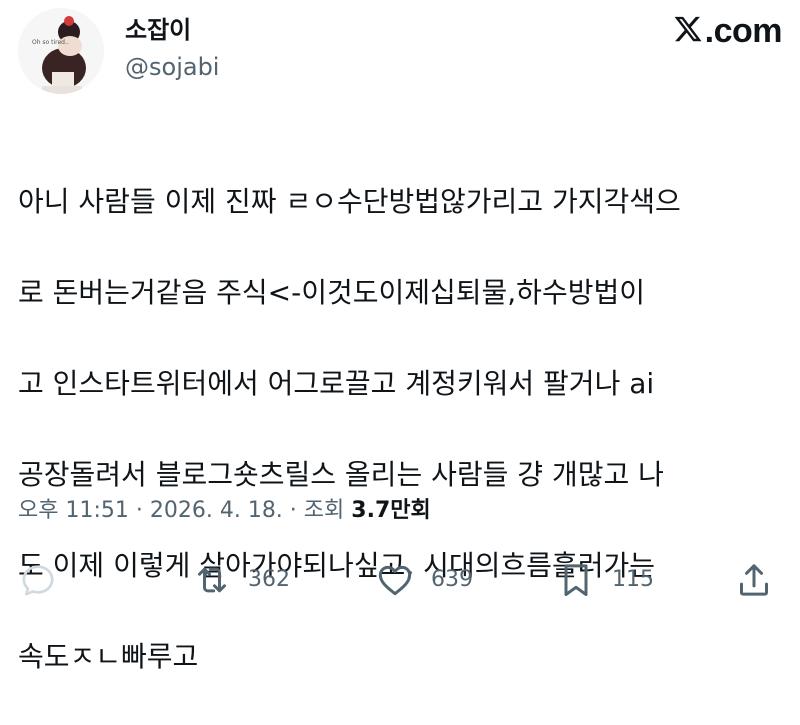  What do you see at coordinates (327, 510) in the screenshot?
I see `views-label: 조회` at bounding box center [327, 510].